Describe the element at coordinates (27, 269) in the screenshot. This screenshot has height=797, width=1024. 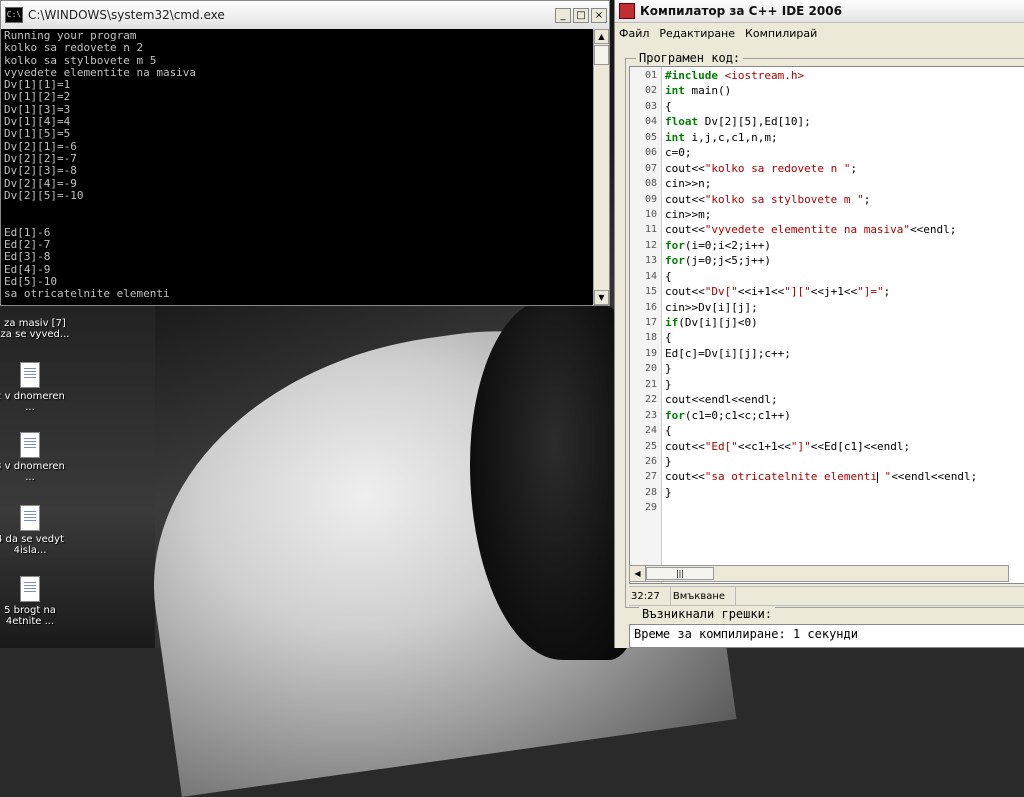
I see `console-line: Ed[4]-9` at that location.